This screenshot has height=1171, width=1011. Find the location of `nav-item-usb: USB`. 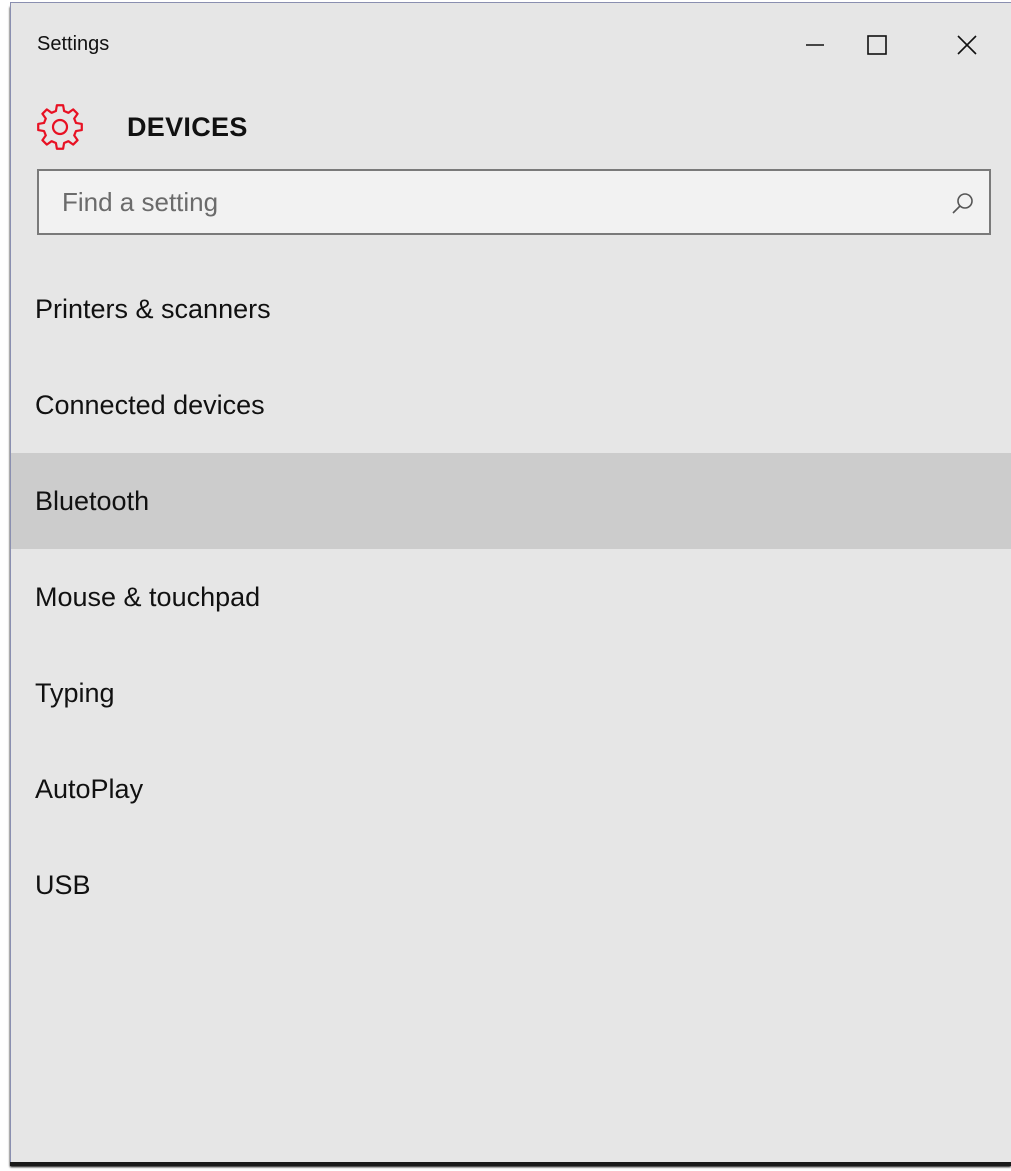

nav-item-usb: USB is located at coordinates (511, 885).